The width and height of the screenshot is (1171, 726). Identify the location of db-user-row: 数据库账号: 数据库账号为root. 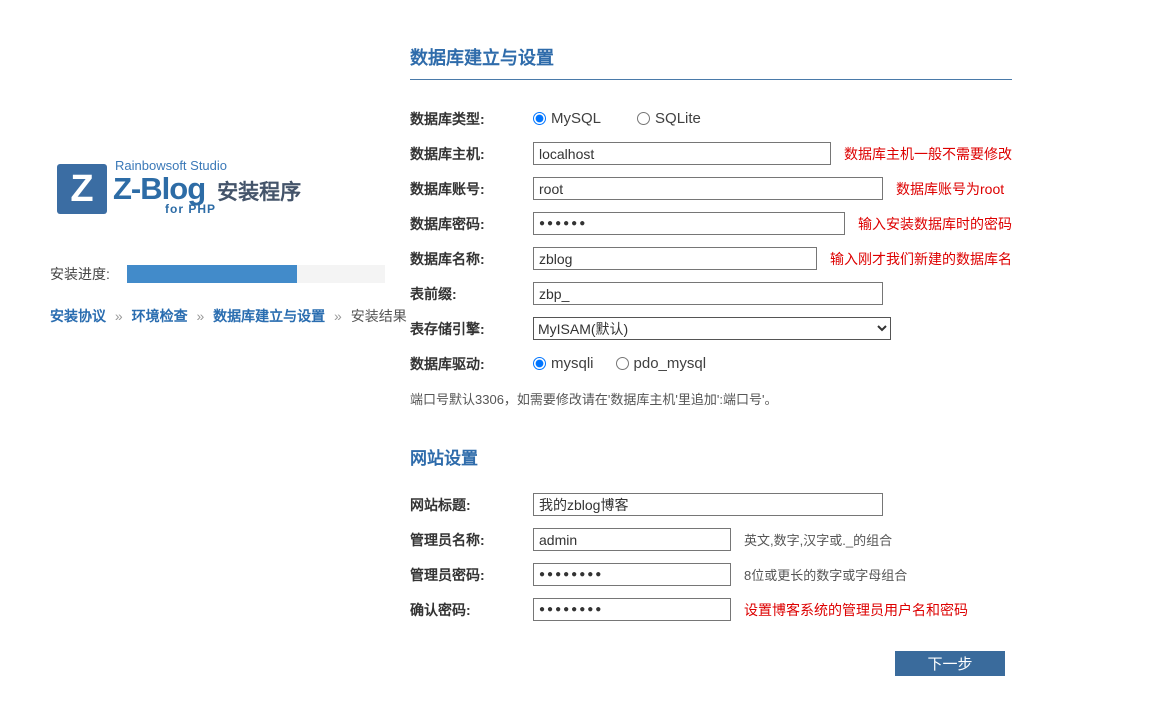
(711, 188).